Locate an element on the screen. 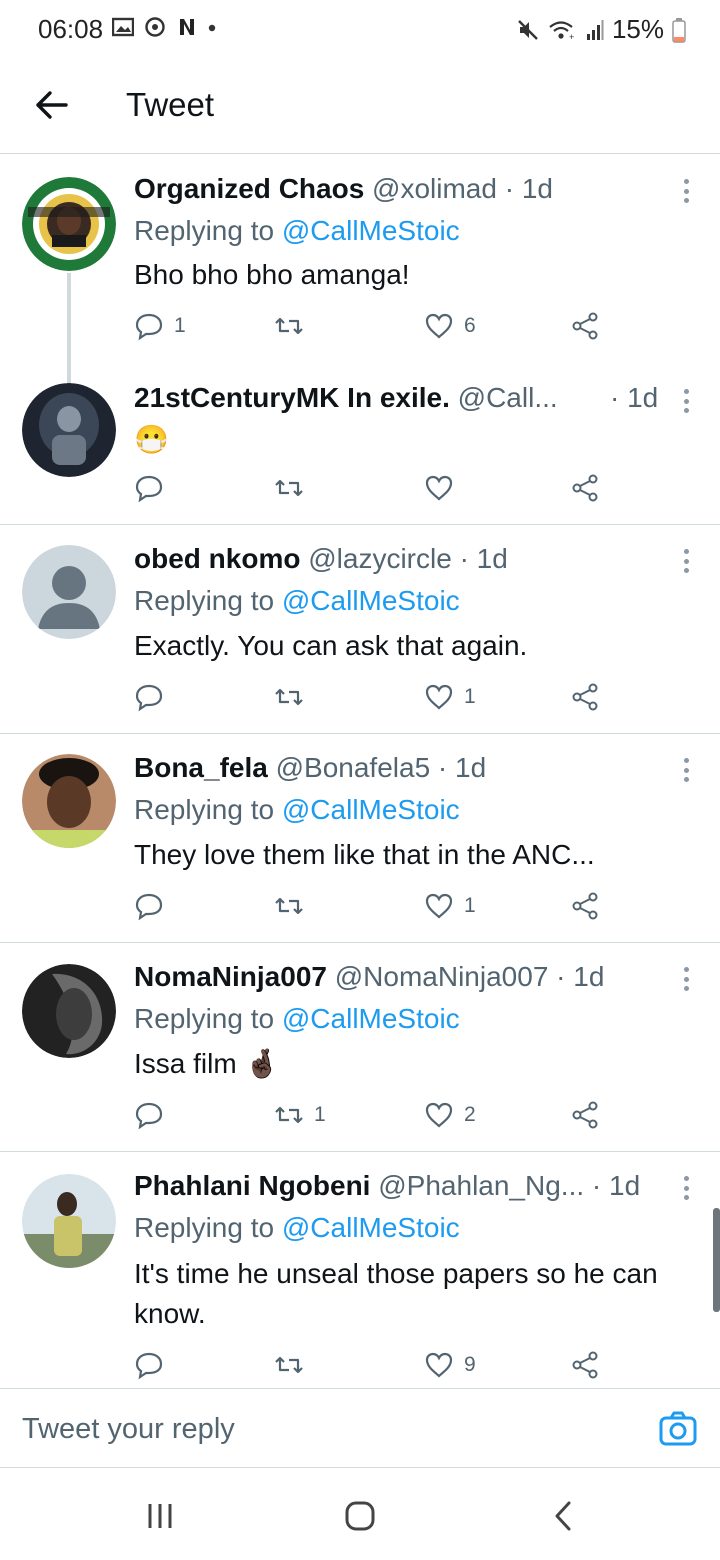 The width and height of the screenshot is (720, 1560). camera-icon is located at coordinates (678, 1429).